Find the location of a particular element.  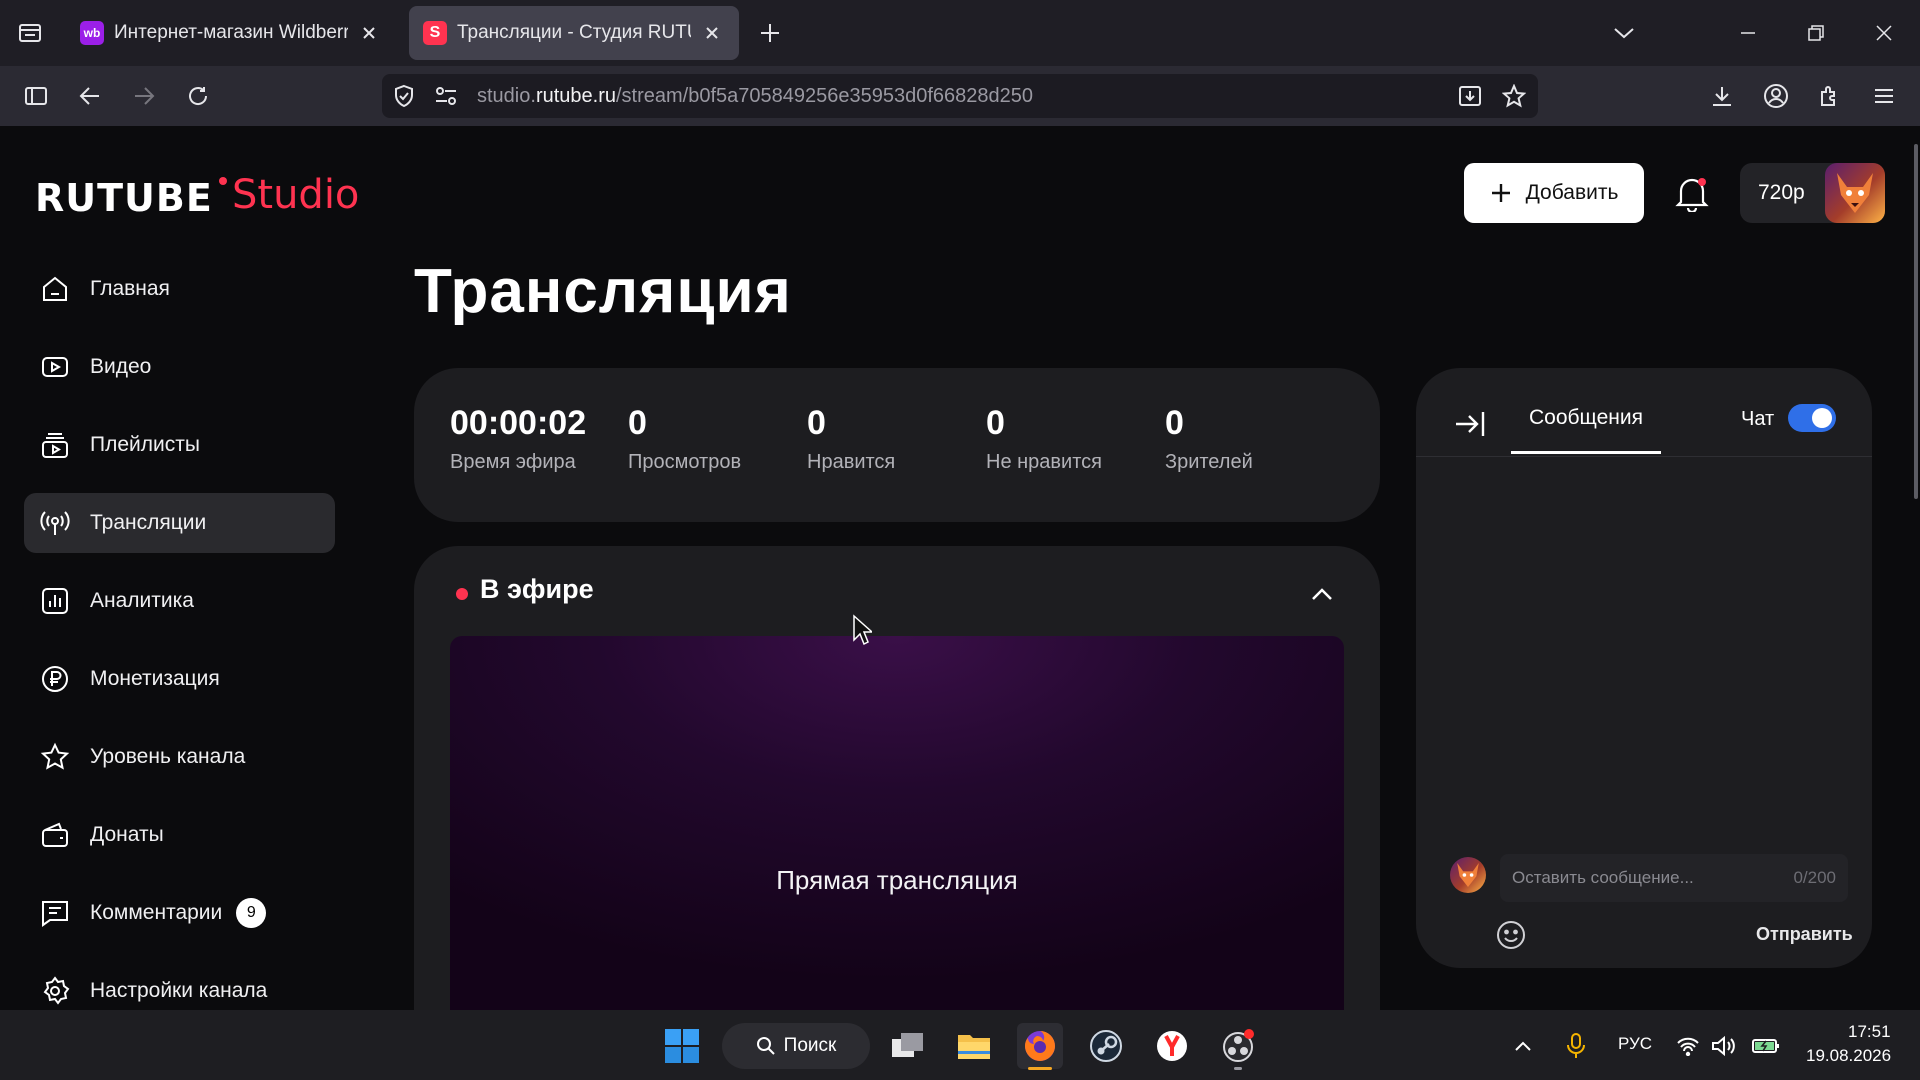

volume-icon is located at coordinates (1723, 1046).